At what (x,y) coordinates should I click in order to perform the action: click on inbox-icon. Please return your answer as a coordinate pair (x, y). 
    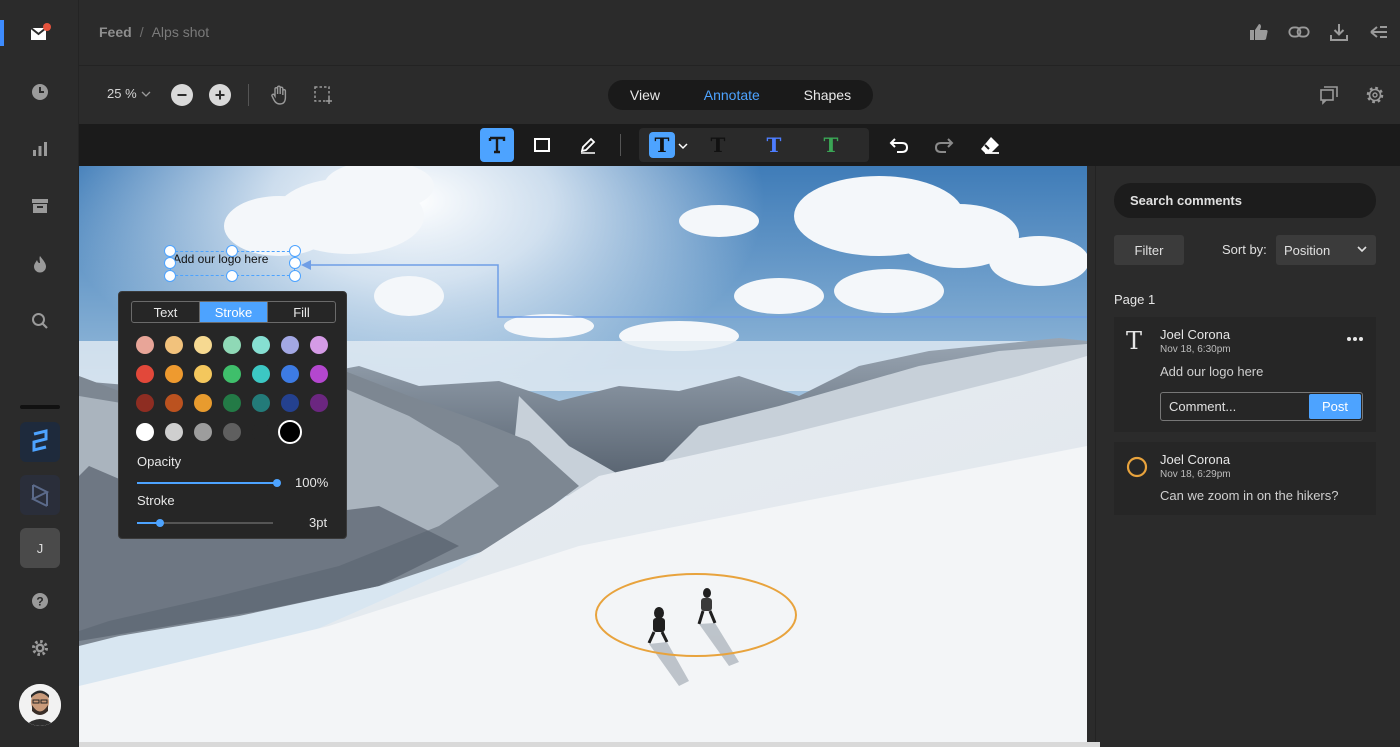
    Looking at the image, I should click on (40, 33).